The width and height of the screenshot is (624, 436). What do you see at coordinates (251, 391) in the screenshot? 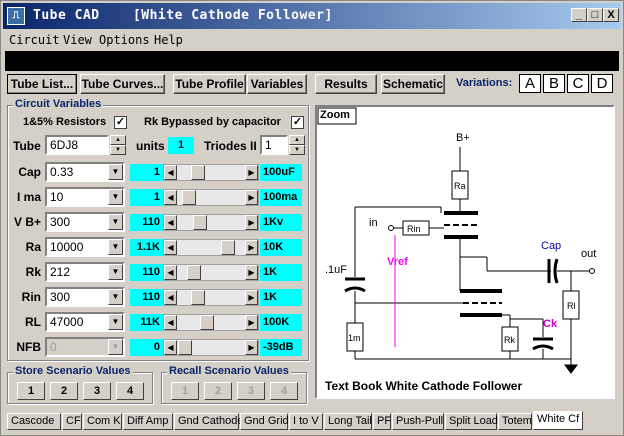
I see `recall-3-button: 3` at bounding box center [251, 391].